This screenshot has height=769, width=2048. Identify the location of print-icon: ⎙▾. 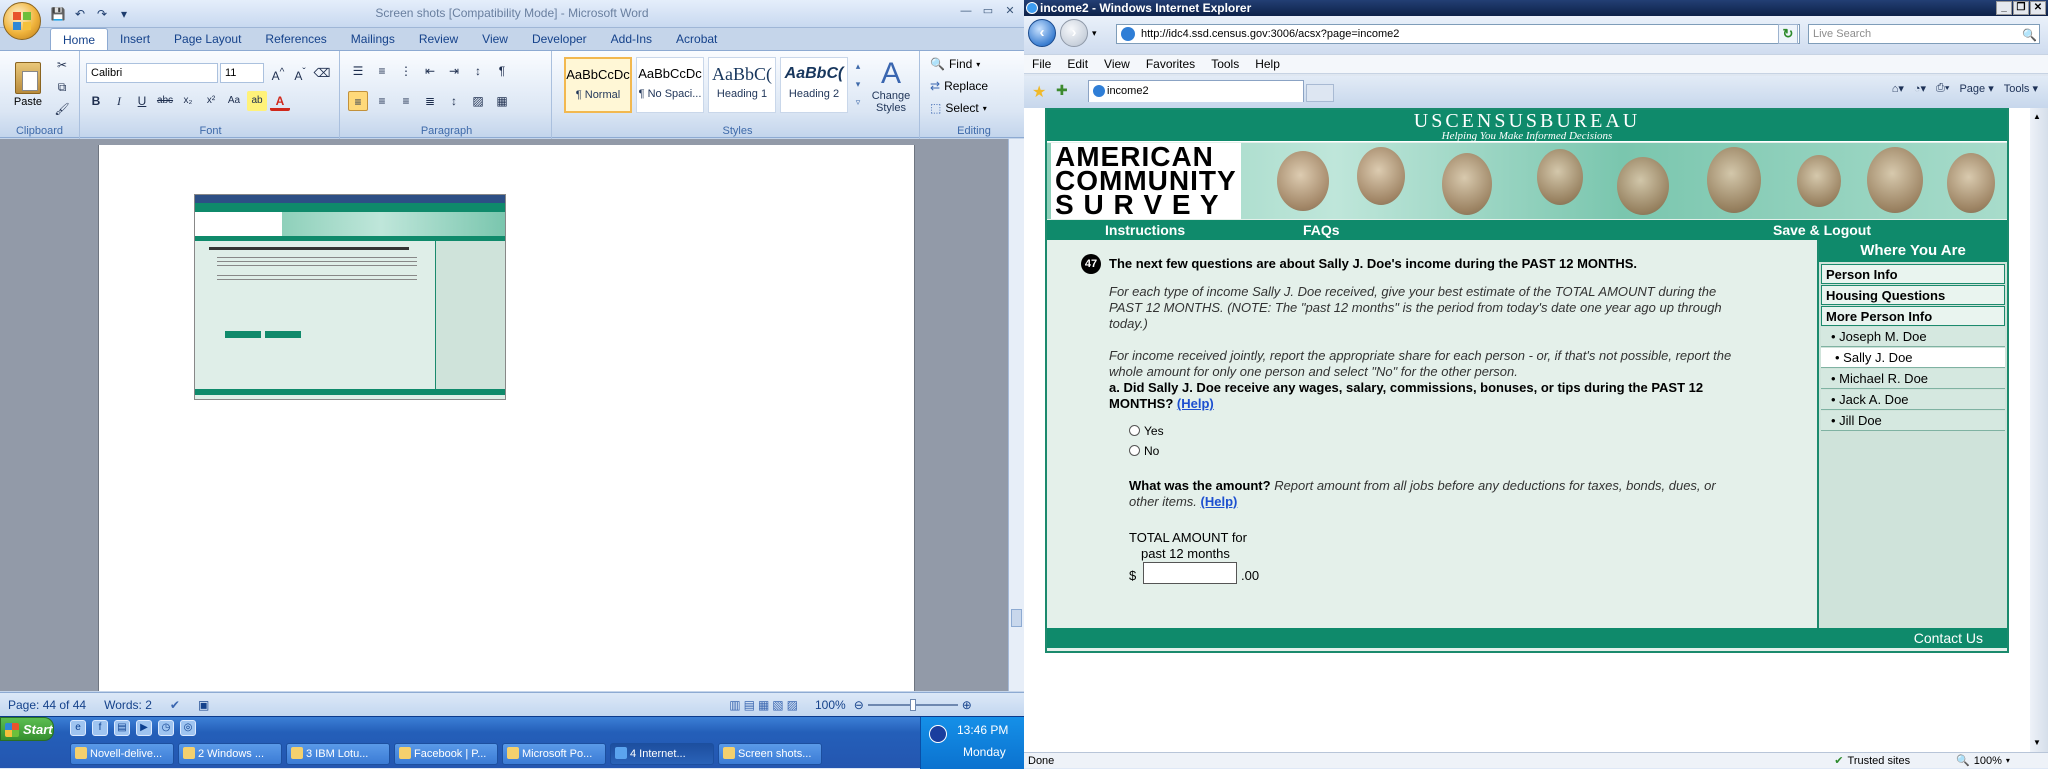
(1942, 88).